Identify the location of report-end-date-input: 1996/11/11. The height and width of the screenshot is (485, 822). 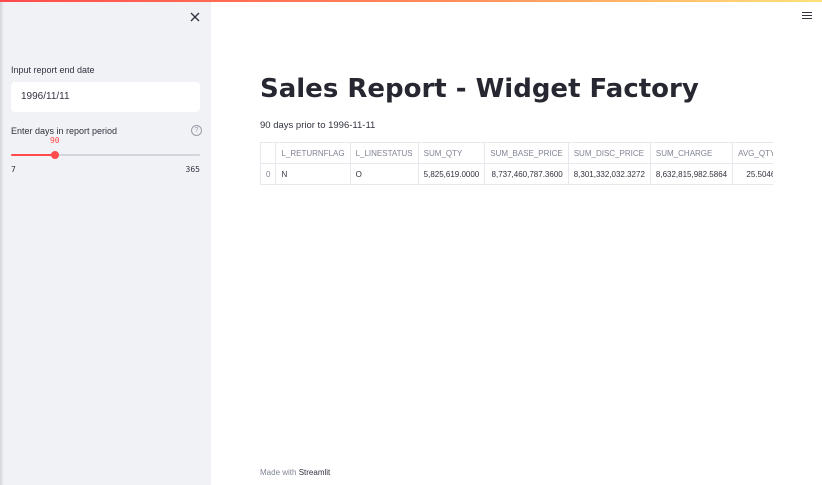
(105, 97).